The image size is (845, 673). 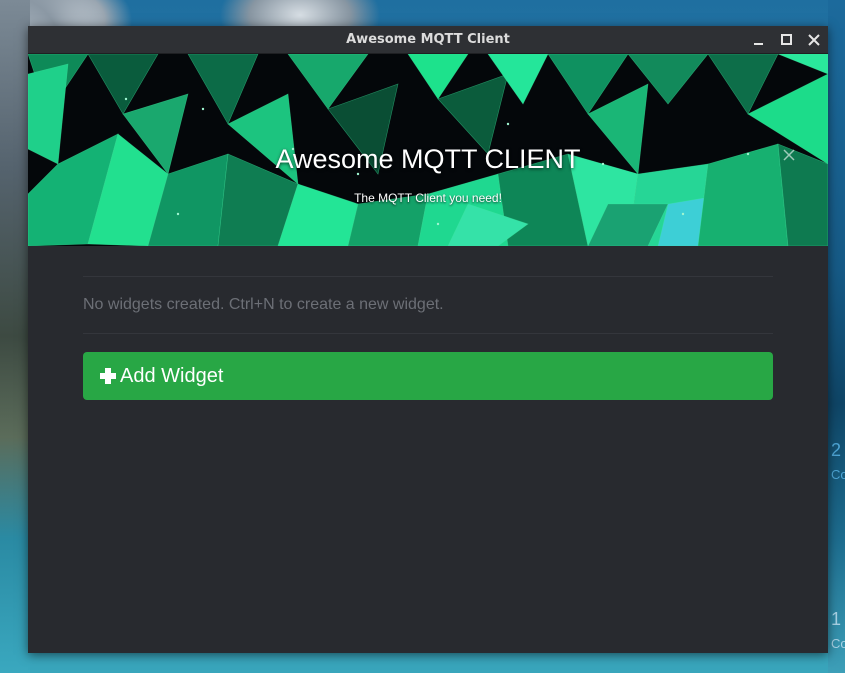 I want to click on maximize-icon, so click(x=786, y=40).